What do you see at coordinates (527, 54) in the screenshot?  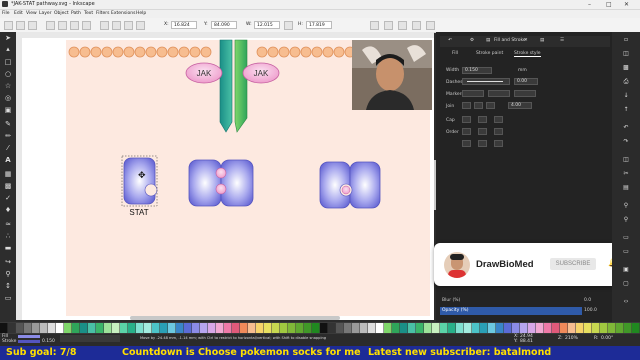 I see `stroke-style-subtab: Stroke style` at bounding box center [527, 54].